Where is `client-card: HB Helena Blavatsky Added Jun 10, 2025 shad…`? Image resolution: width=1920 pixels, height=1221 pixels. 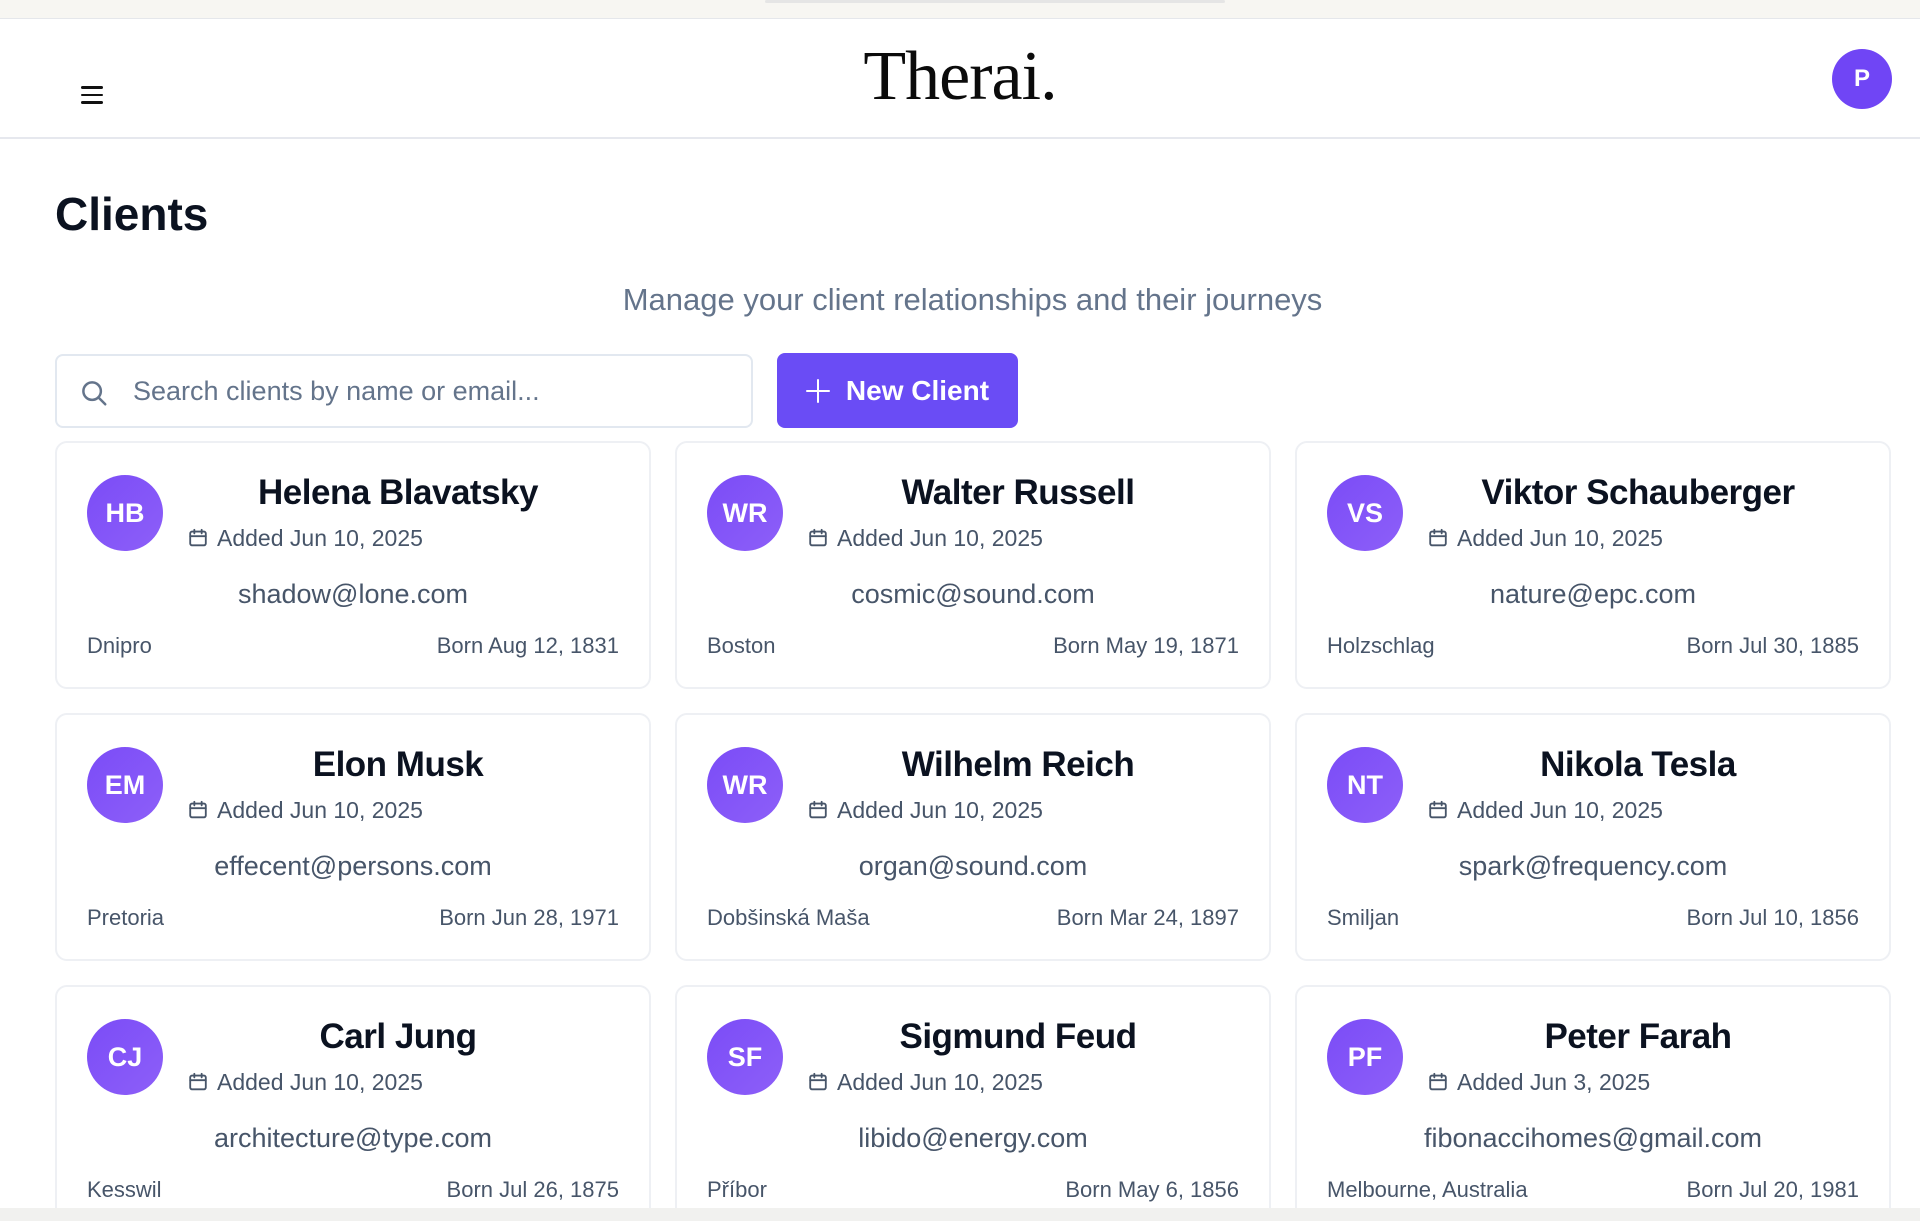
client-card: HB Helena Blavatsky Added Jun 10, 2025 shad… is located at coordinates (353, 565).